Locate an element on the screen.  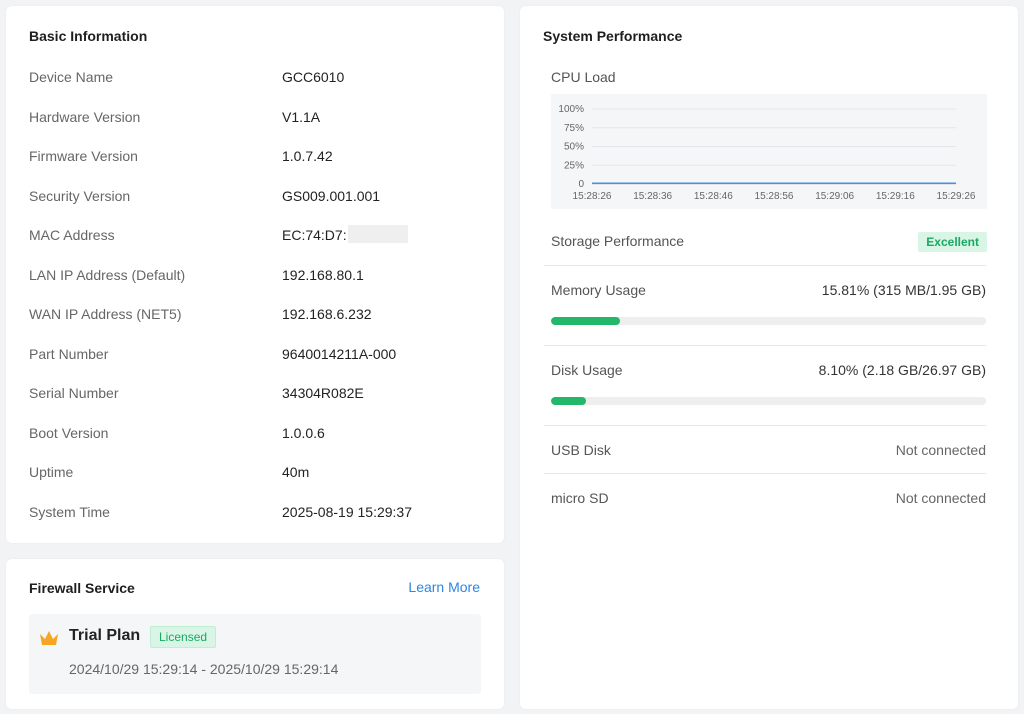
info-label: System Time is located at coordinates (69, 511).